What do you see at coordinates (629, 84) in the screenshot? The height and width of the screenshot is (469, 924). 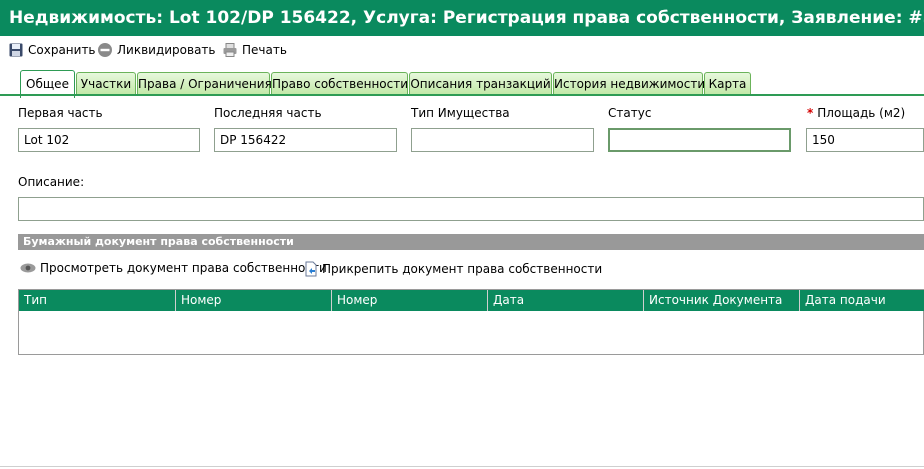 I see `tab-property-history: История недвижимости` at bounding box center [629, 84].